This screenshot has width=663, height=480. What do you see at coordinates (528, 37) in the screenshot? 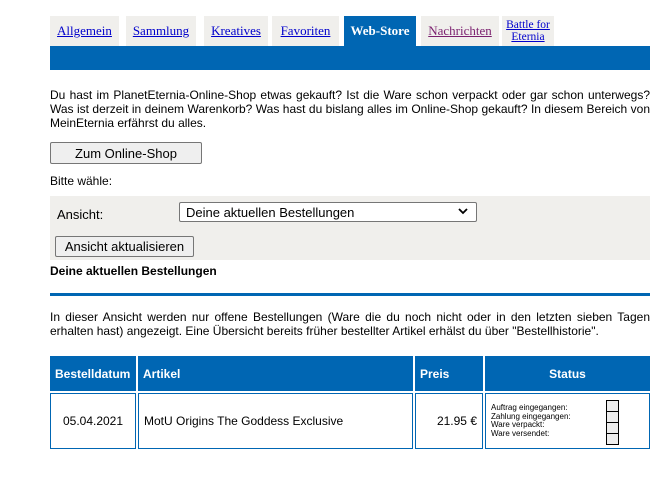
I see `tab-battle-line2: Eternia` at bounding box center [528, 37].